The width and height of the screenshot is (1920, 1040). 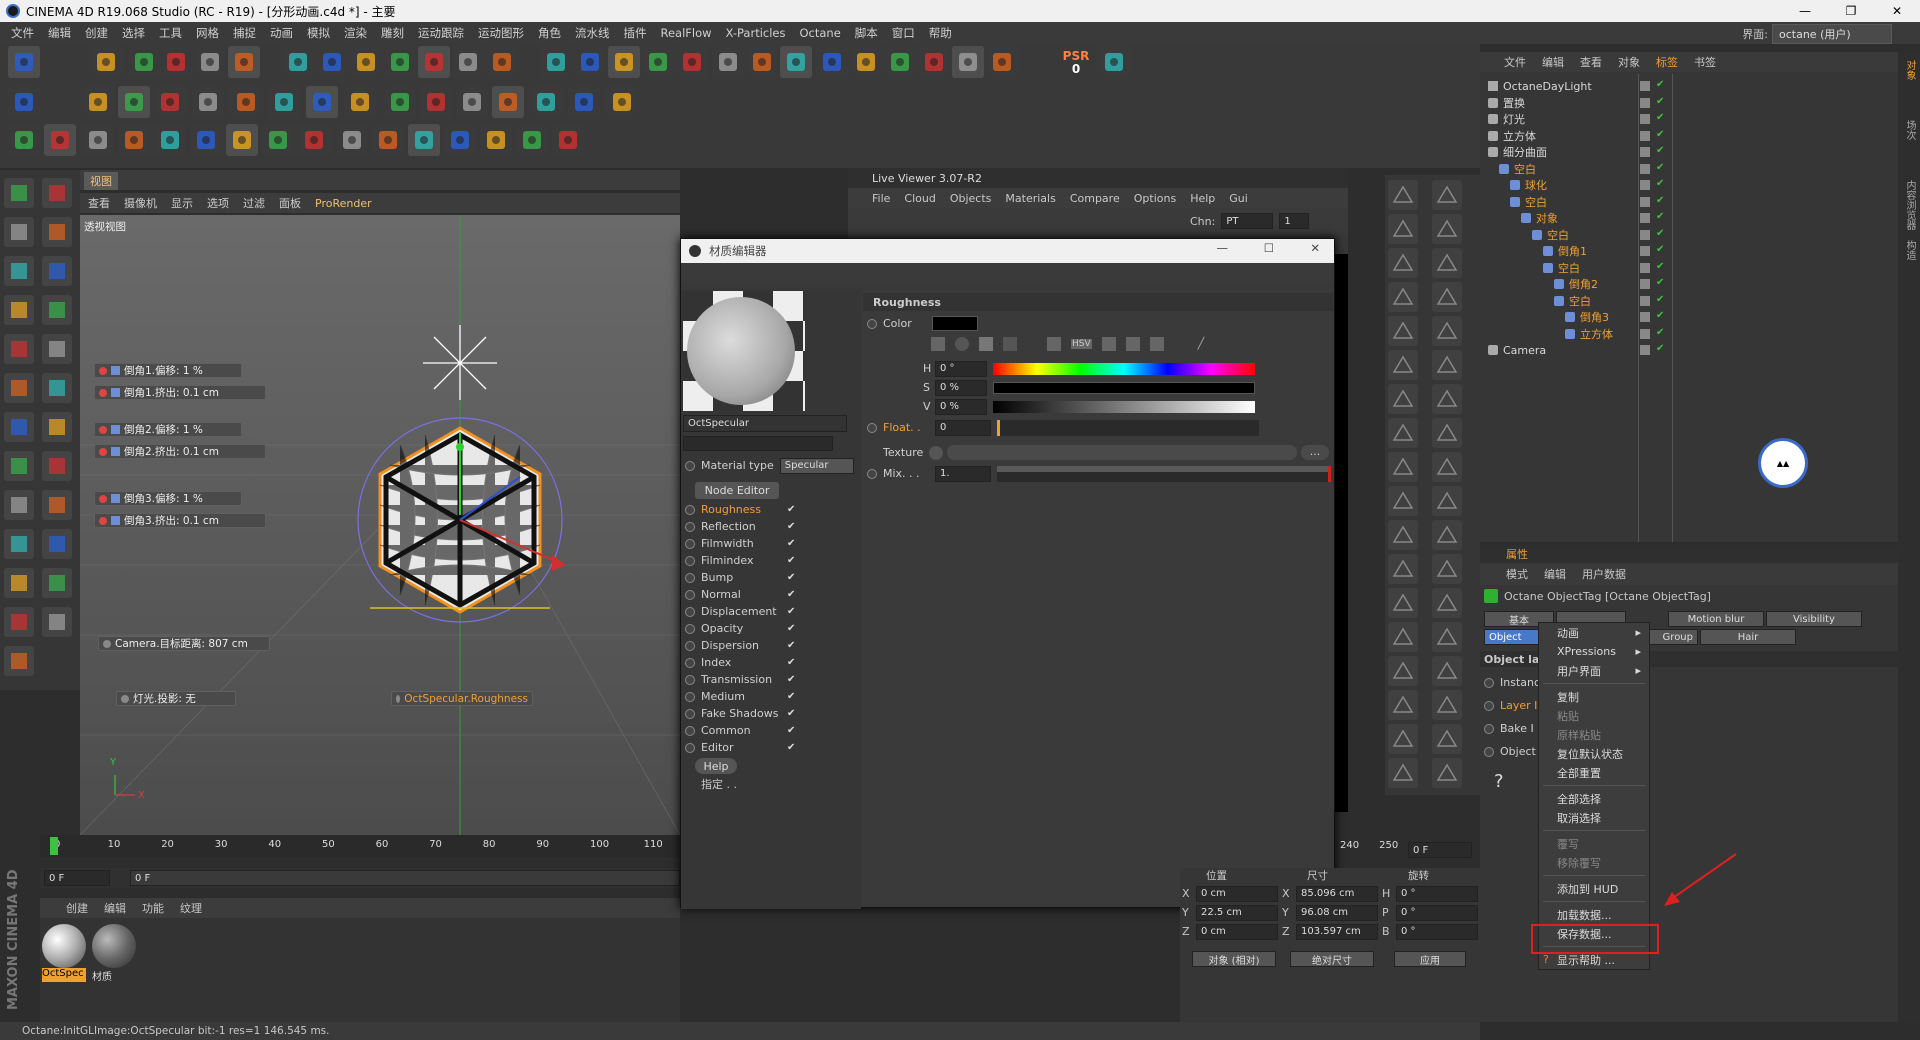 What do you see at coordinates (771, 662) in the screenshot?
I see `channel-row: Index ✔` at bounding box center [771, 662].